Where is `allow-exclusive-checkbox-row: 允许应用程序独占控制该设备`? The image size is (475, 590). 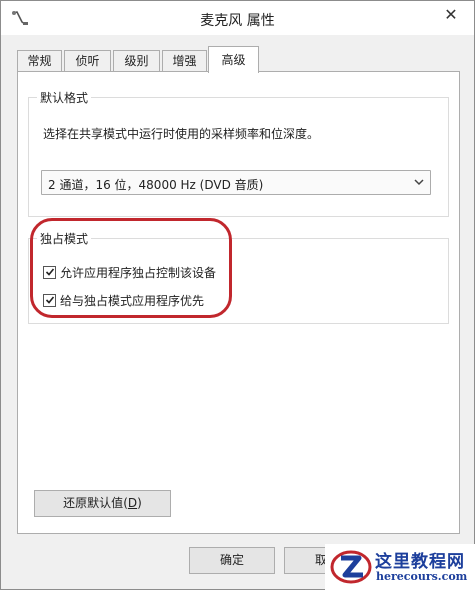
allow-exclusive-checkbox-row: 允许应用程序独占控制该设备 is located at coordinates (129, 272).